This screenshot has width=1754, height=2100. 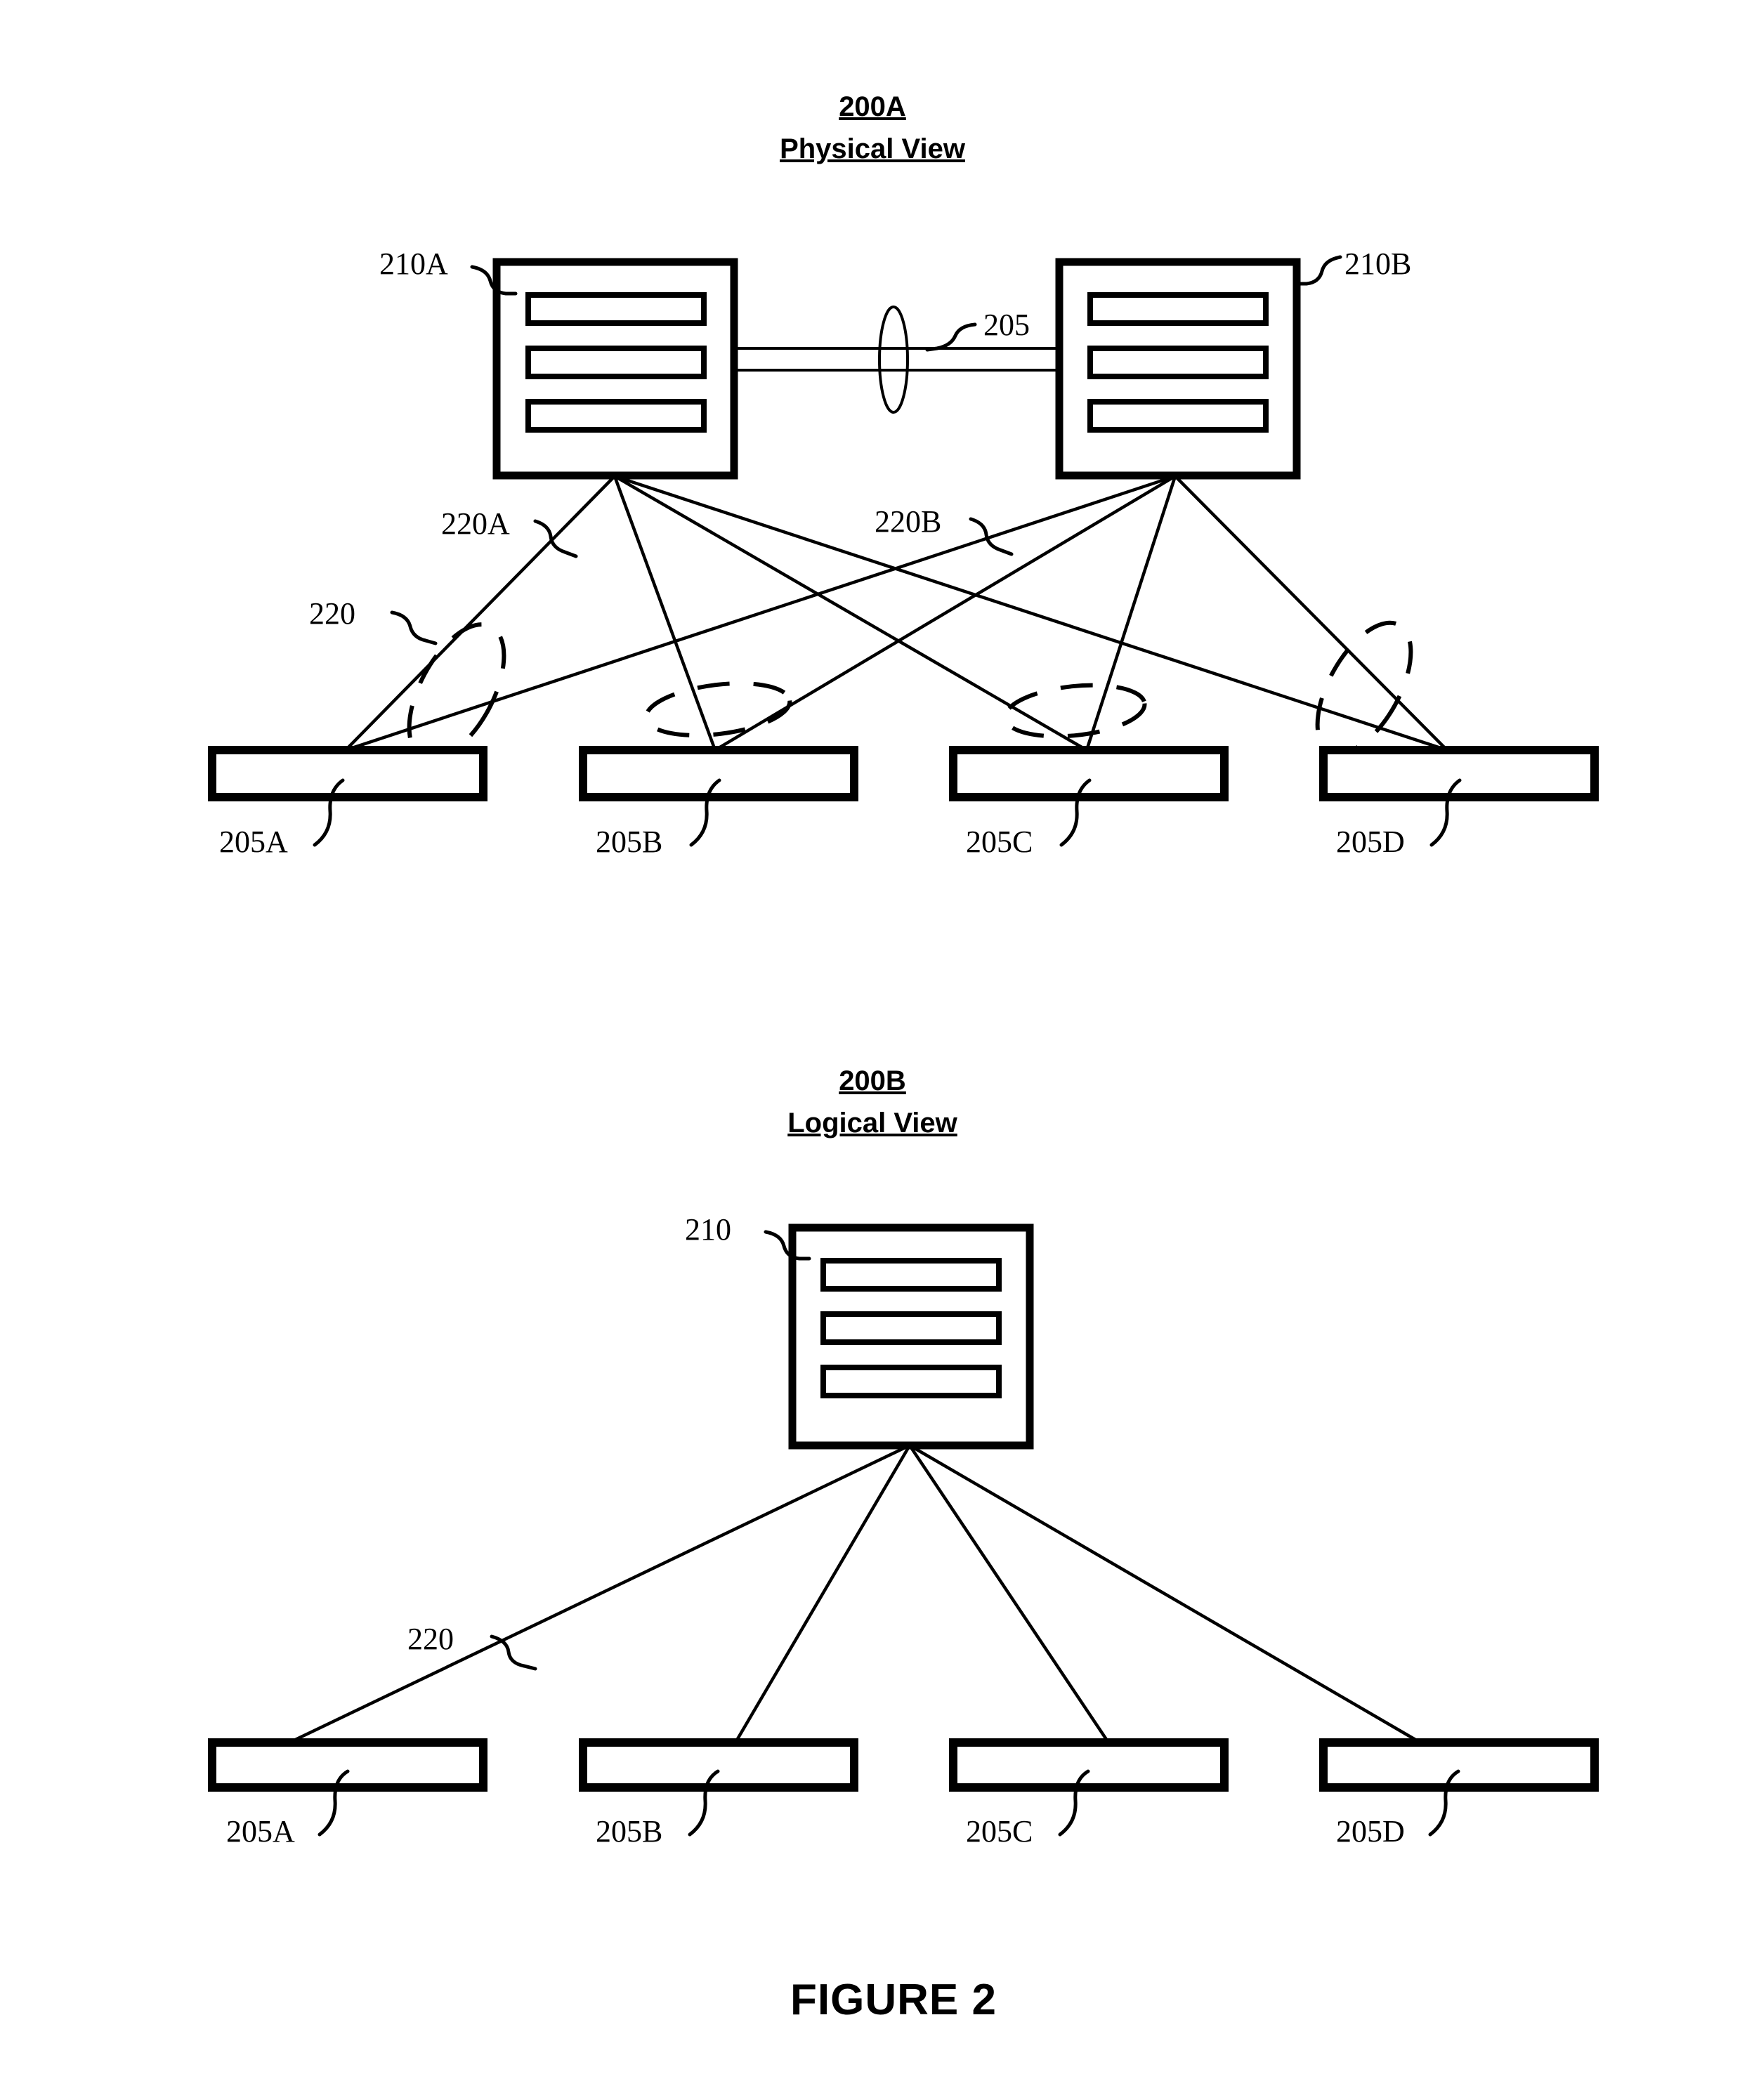 I want to click on controller-210b-leader, so click(x=1318, y=270).